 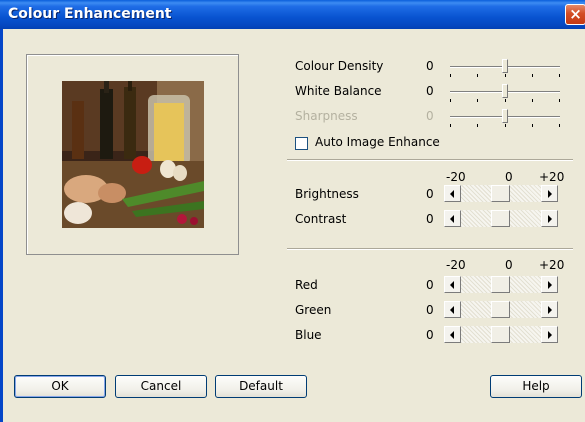 I want to click on contrast-label: Contrast, so click(x=321, y=219).